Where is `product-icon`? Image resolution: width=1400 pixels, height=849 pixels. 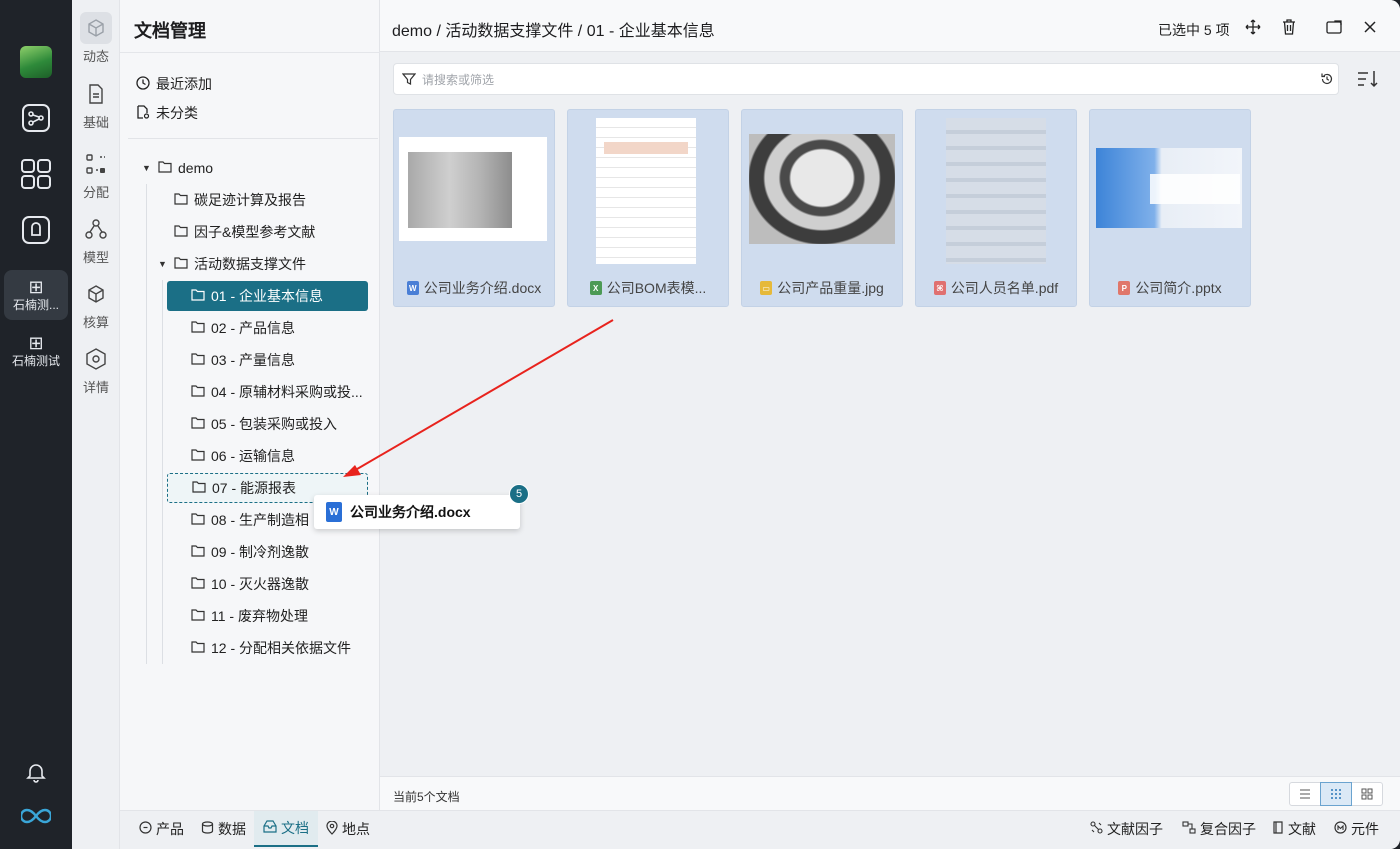
product-icon is located at coordinates (145, 829).